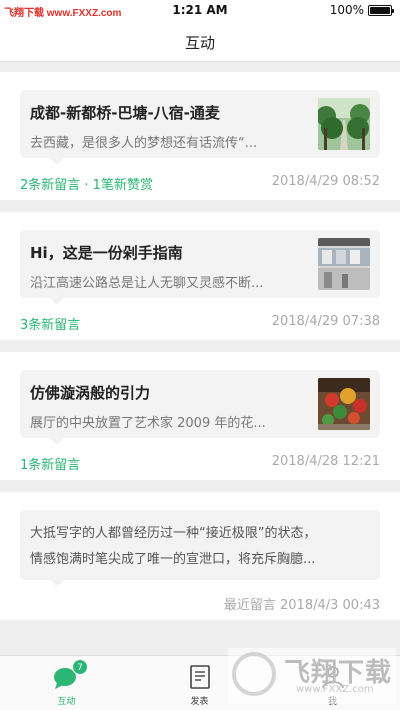 The width and height of the screenshot is (400, 710). Describe the element at coordinates (125, 113) in the screenshot. I see `article-title: 成都-新都桥-巴塘-八宿-通麦` at that location.